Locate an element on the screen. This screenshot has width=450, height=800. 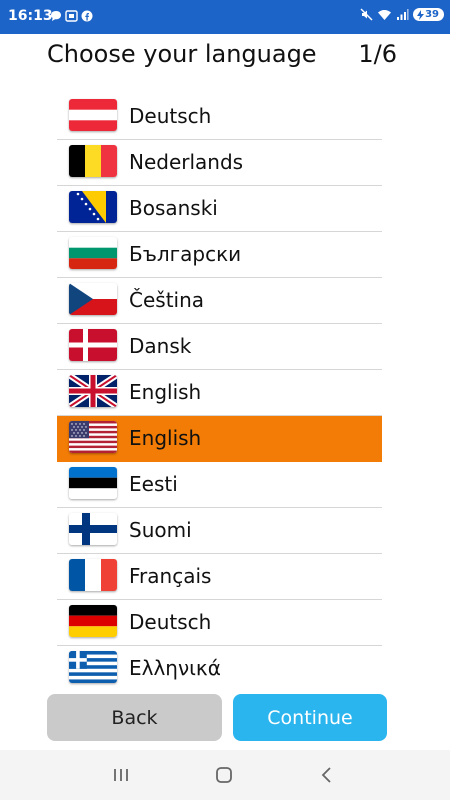
chat-bubble-icon is located at coordinates (56, 16).